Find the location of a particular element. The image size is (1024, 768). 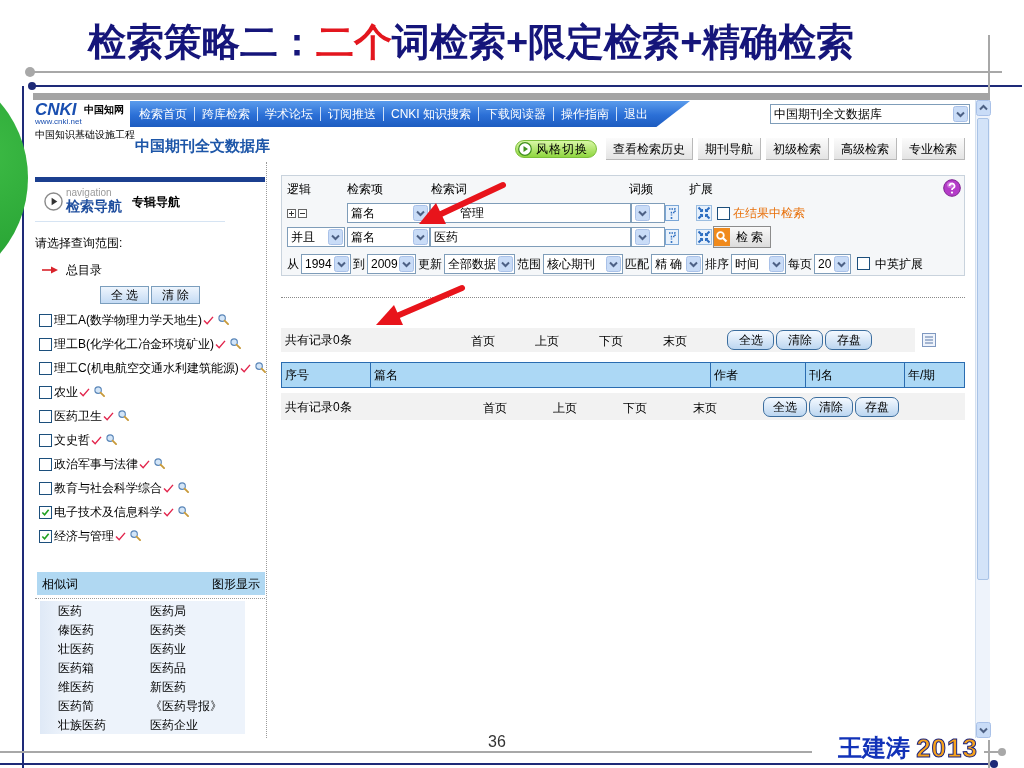

nav-link: 跨库检索 is located at coordinates (225, 114).